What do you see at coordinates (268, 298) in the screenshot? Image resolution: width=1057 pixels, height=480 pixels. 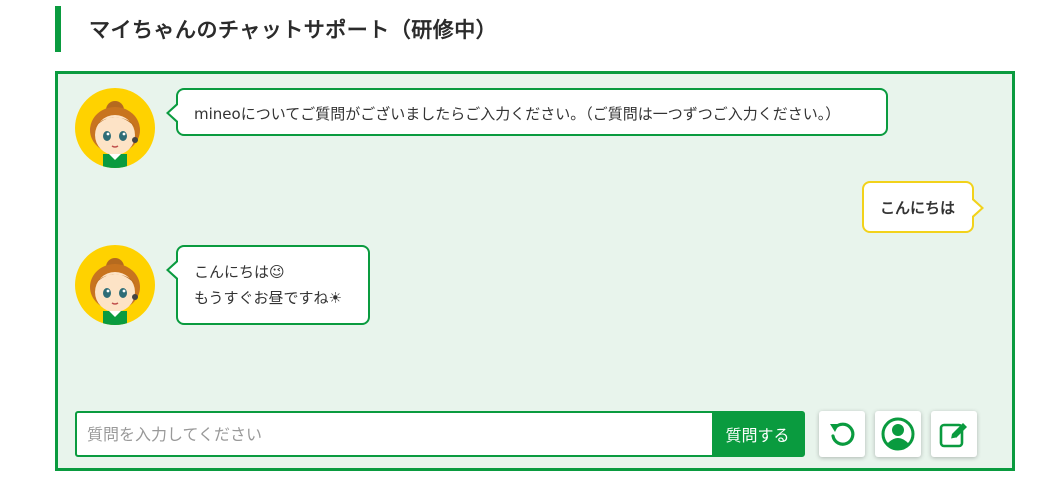 I see `message-line: もうすぐお昼ですね☀` at bounding box center [268, 298].